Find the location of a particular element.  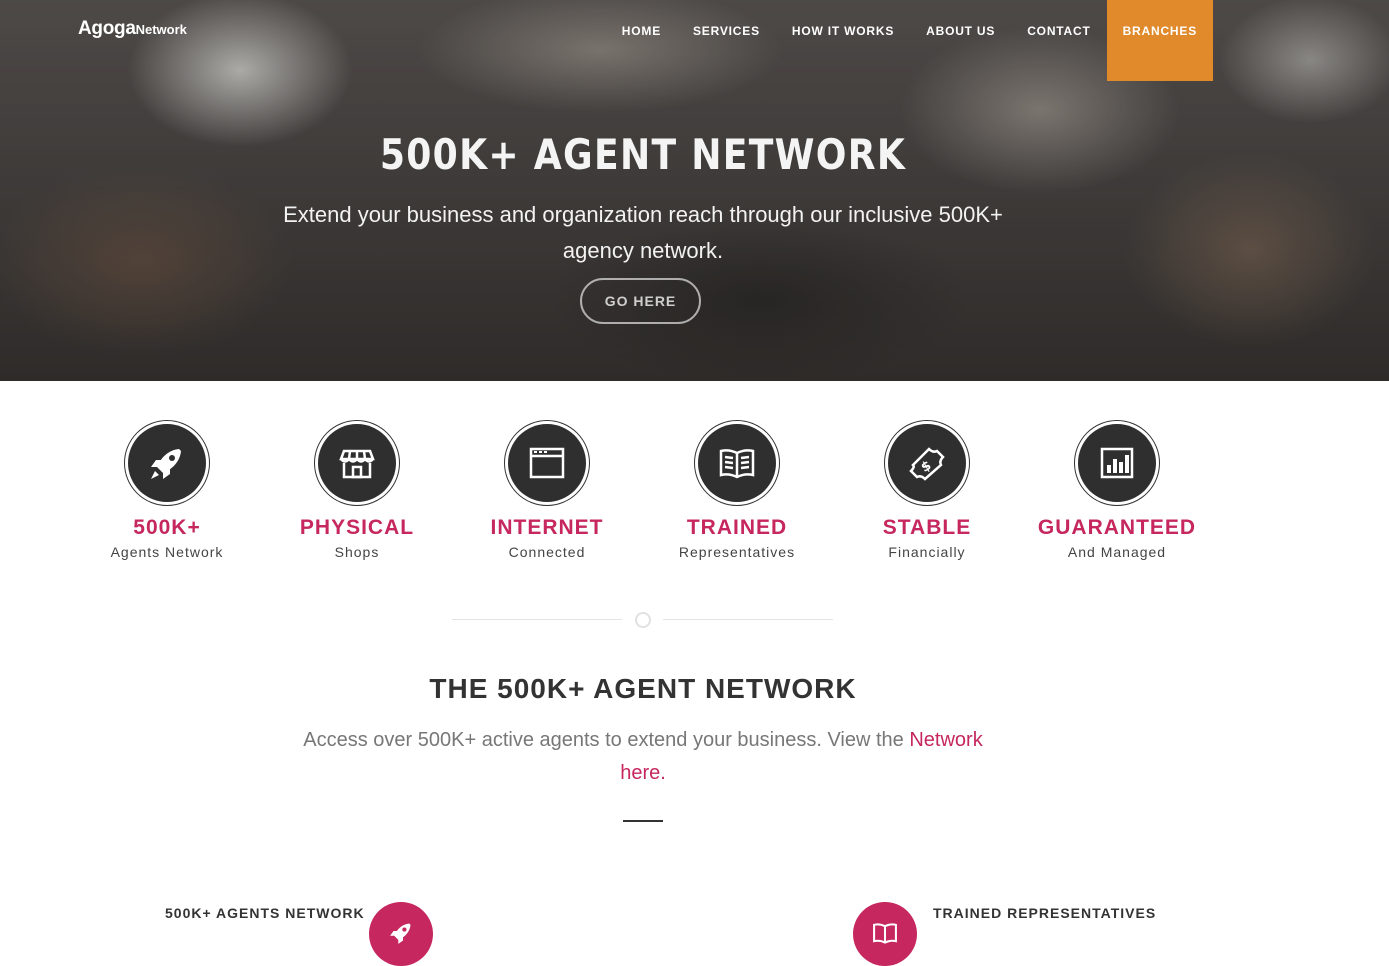

divider-line-right is located at coordinates (748, 619).